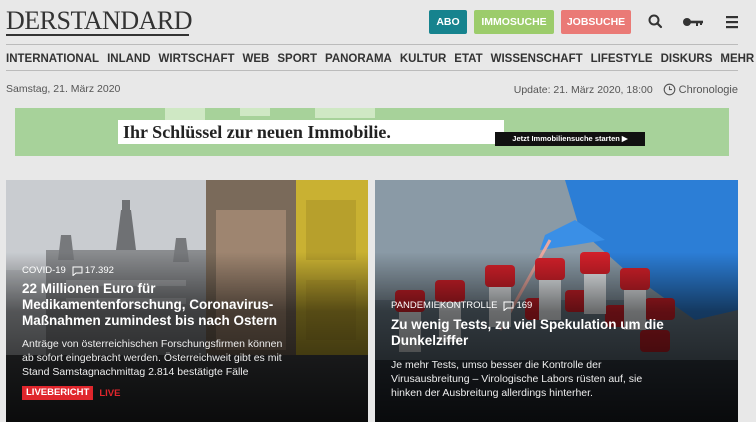 The width and height of the screenshot is (756, 422). I want to click on site-logo: DERSTANDARD, so click(99, 21).